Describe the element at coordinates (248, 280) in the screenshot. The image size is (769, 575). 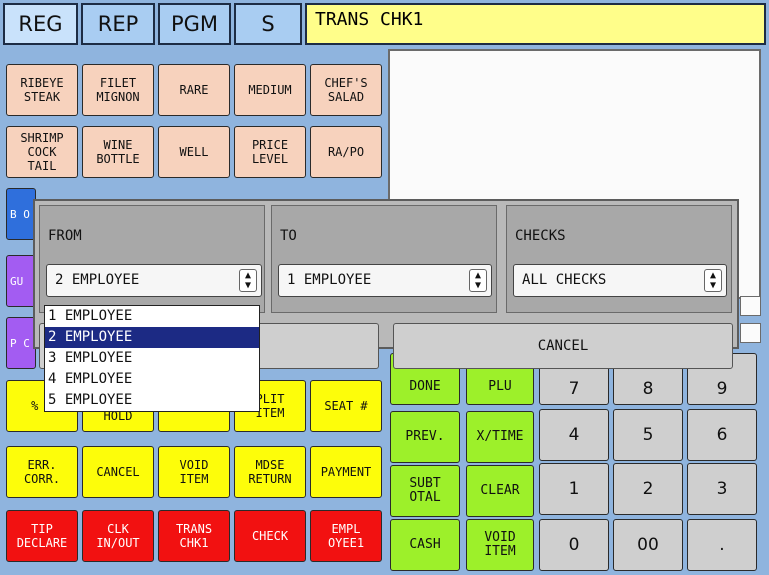
I see `from-select-arrows-icon: ▲ ▼` at that location.